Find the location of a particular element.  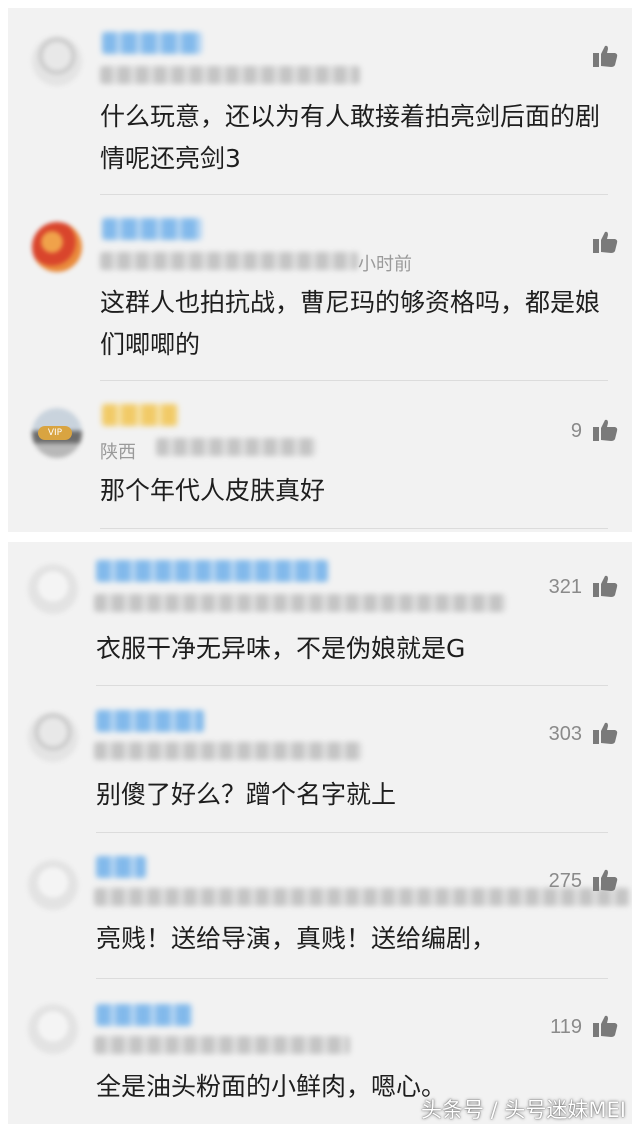

comment-text: 什么玩意，还以为有人敢接着拍亮剑后面的剧情呢还亮剑3 is located at coordinates (350, 137).